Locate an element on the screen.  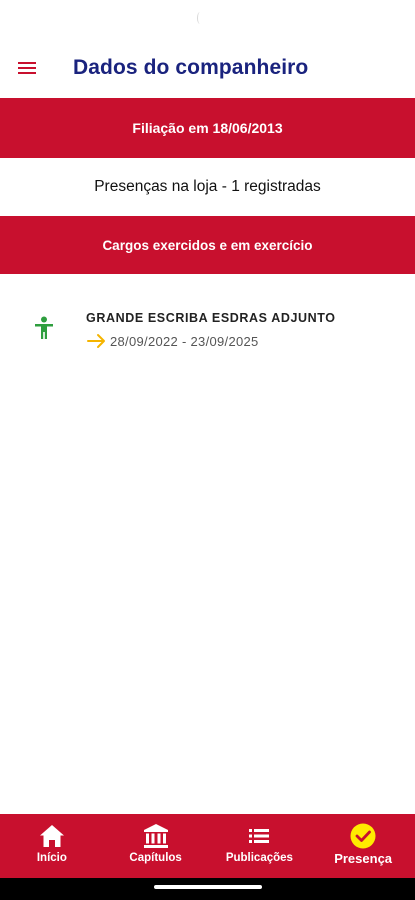
home-indicator is located at coordinates (208, 887).